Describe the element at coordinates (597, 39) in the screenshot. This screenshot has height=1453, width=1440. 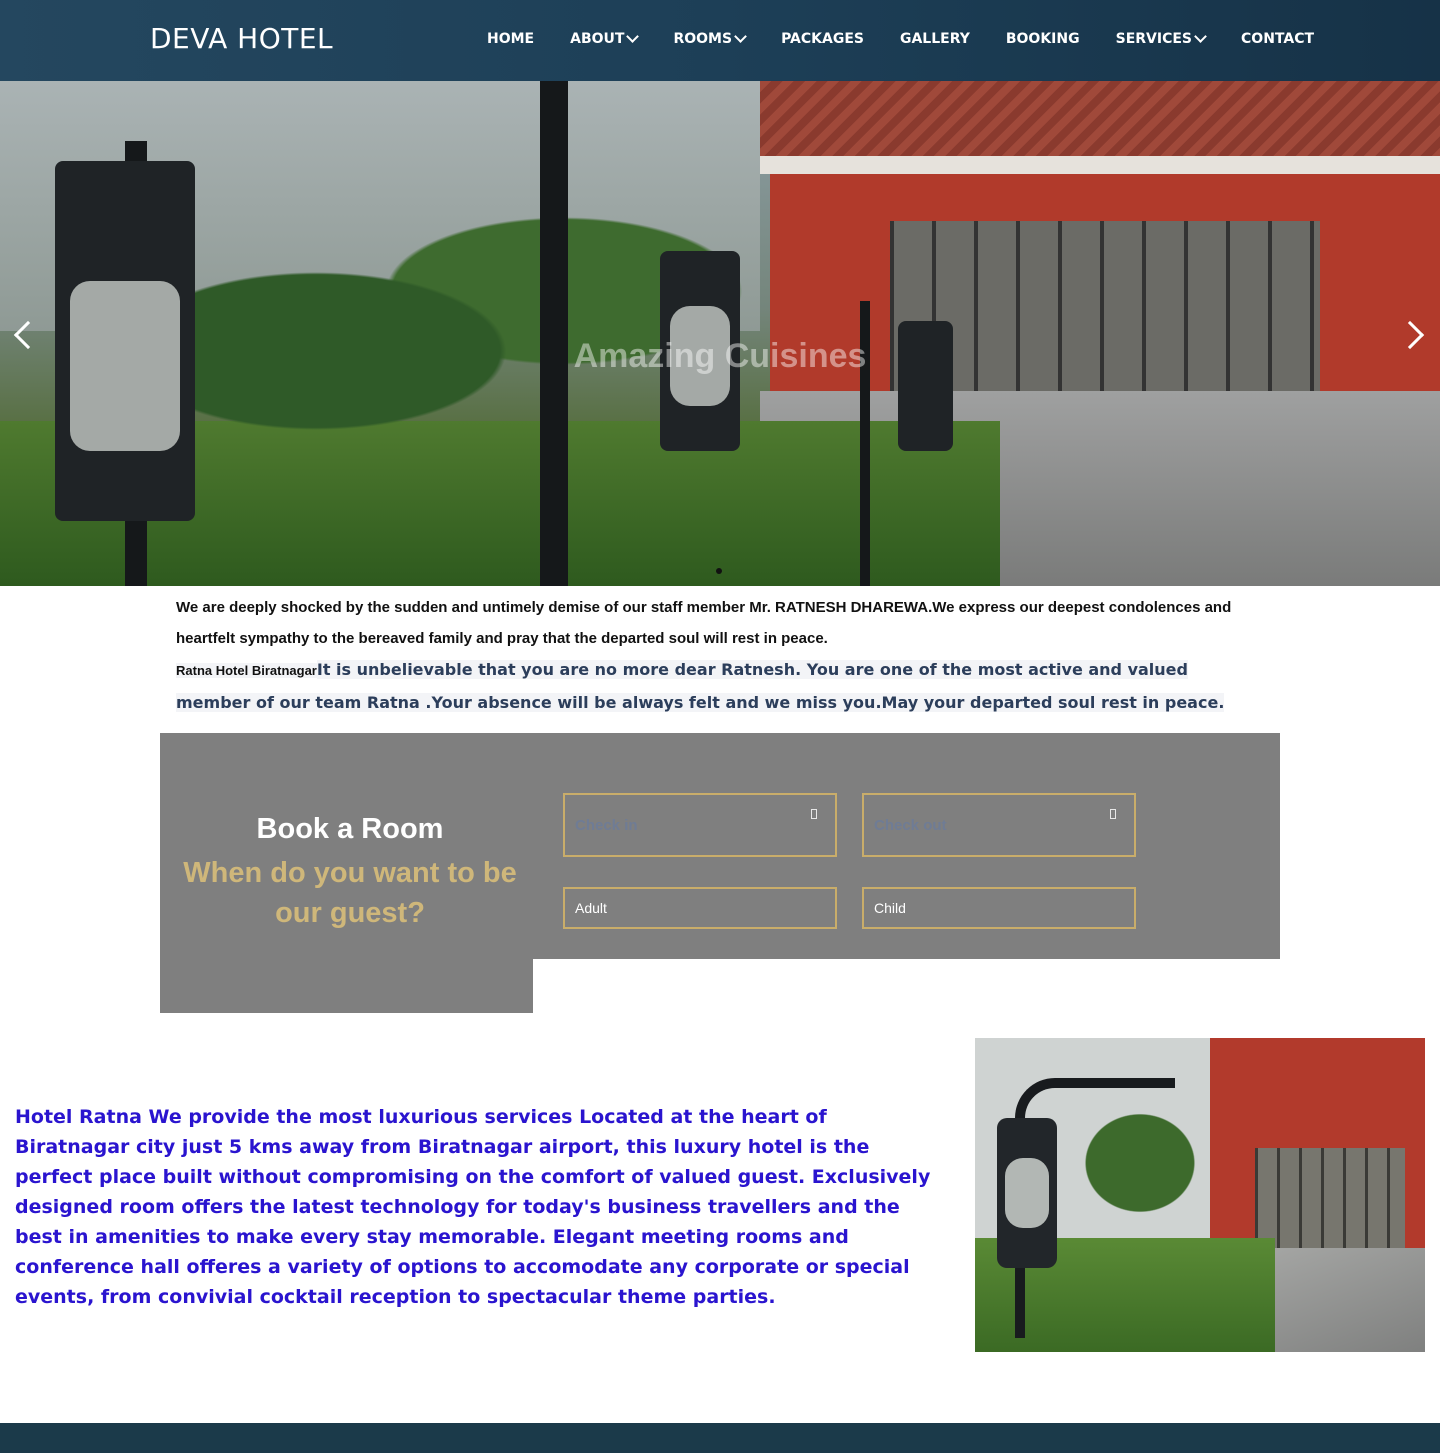
I see `nav-about-label: ABOUT` at that location.